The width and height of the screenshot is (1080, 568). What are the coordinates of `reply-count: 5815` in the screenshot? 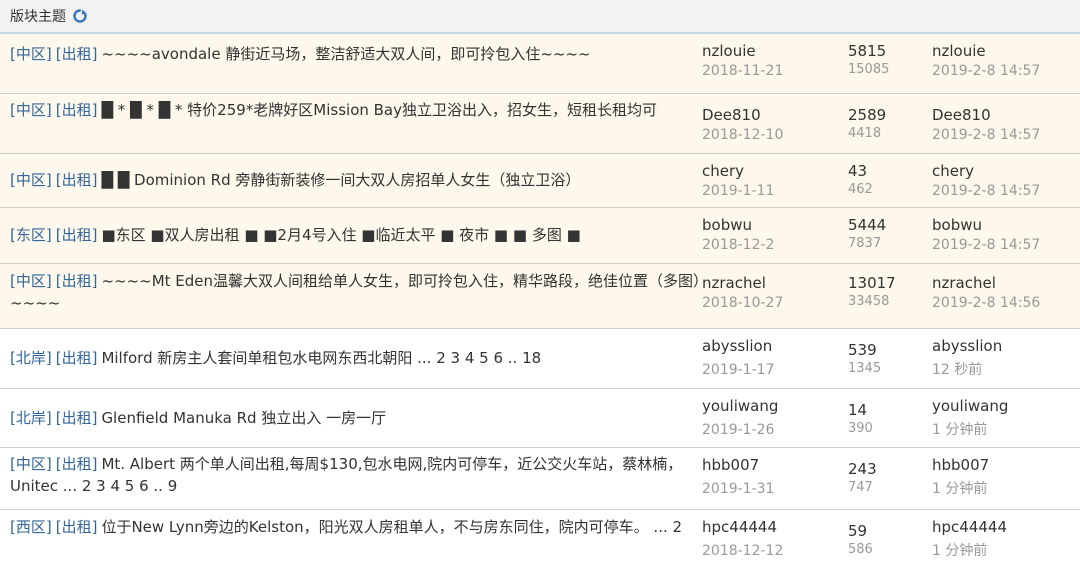 It's located at (890, 51).